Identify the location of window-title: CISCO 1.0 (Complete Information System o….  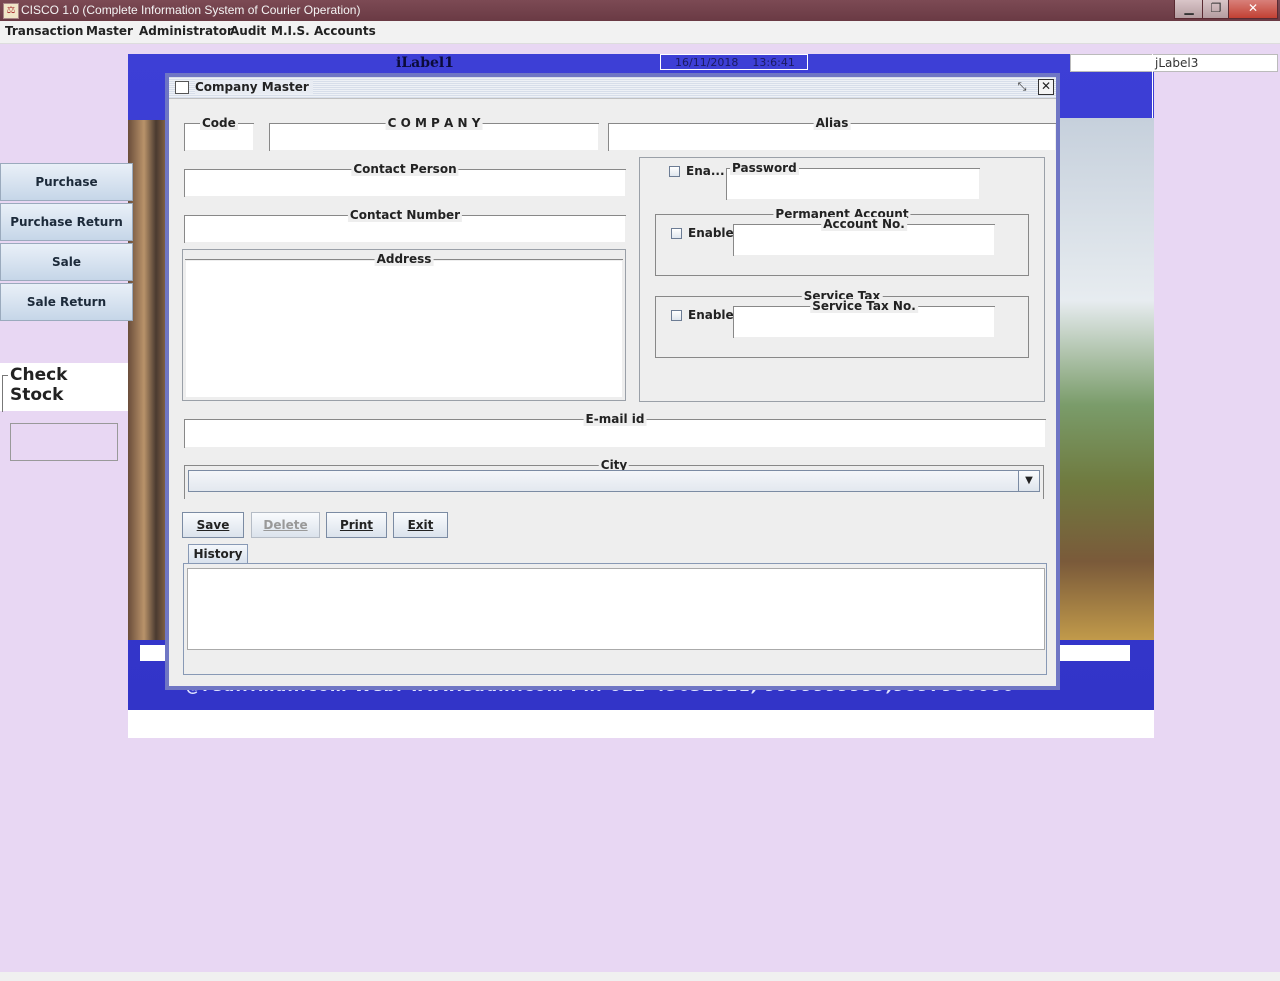
(191, 10).